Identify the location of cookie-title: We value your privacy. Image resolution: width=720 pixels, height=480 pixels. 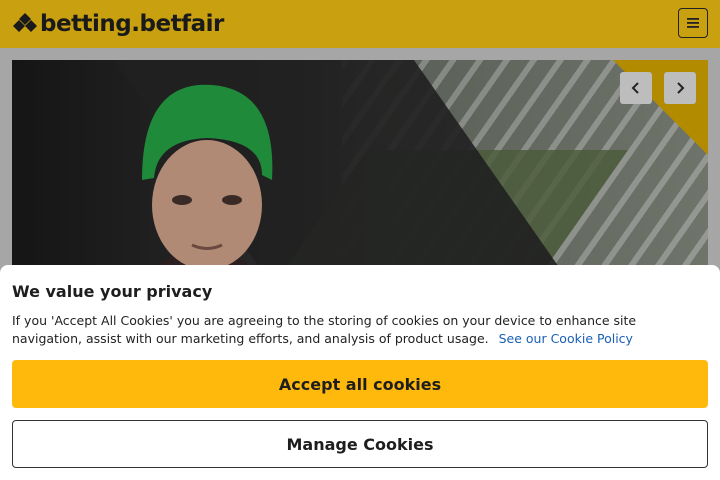
(112, 291).